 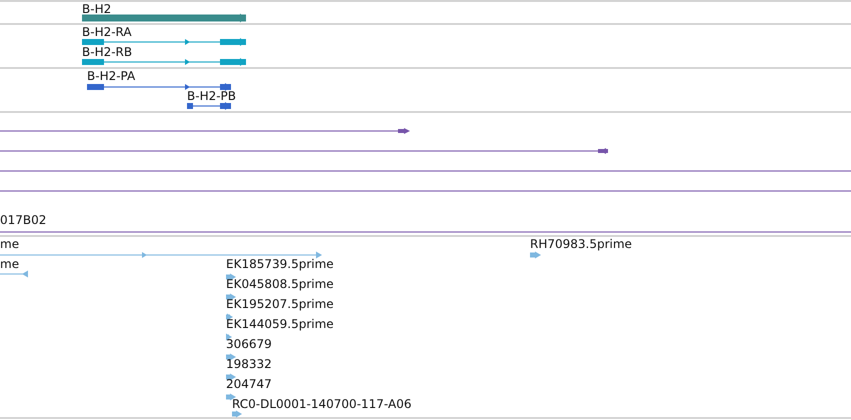 I want to click on transcript-label: B-H2-PA, so click(x=111, y=76).